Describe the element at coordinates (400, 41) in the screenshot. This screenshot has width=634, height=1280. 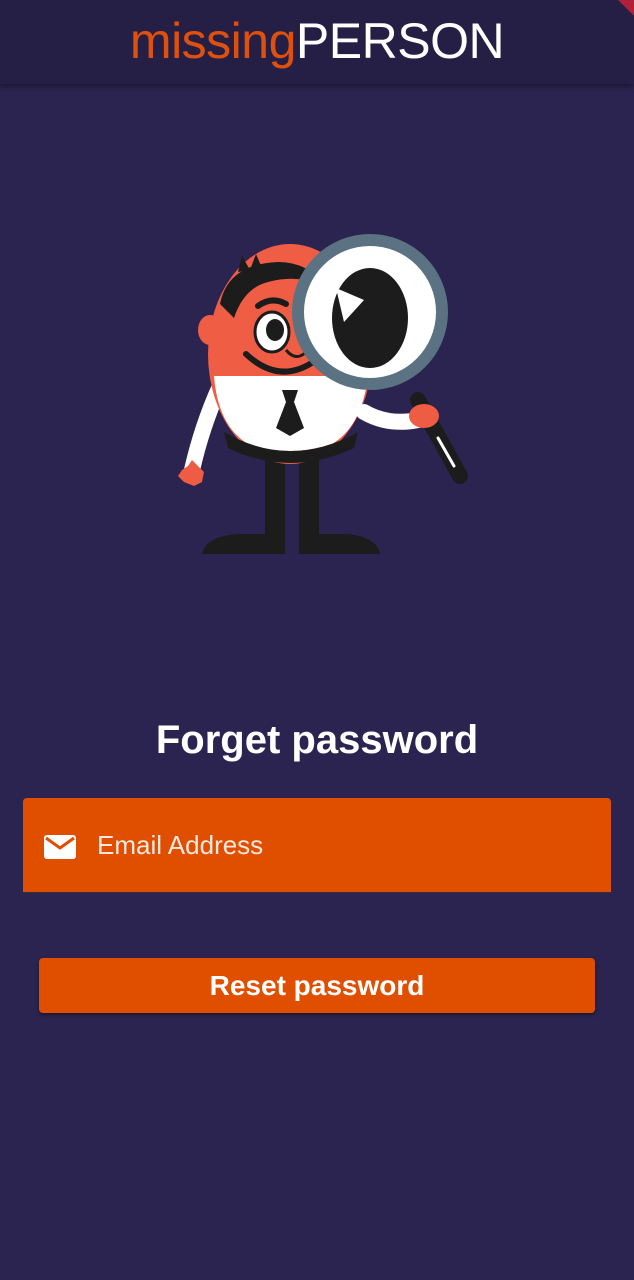
I see `brand-person-text: PERSON` at that location.